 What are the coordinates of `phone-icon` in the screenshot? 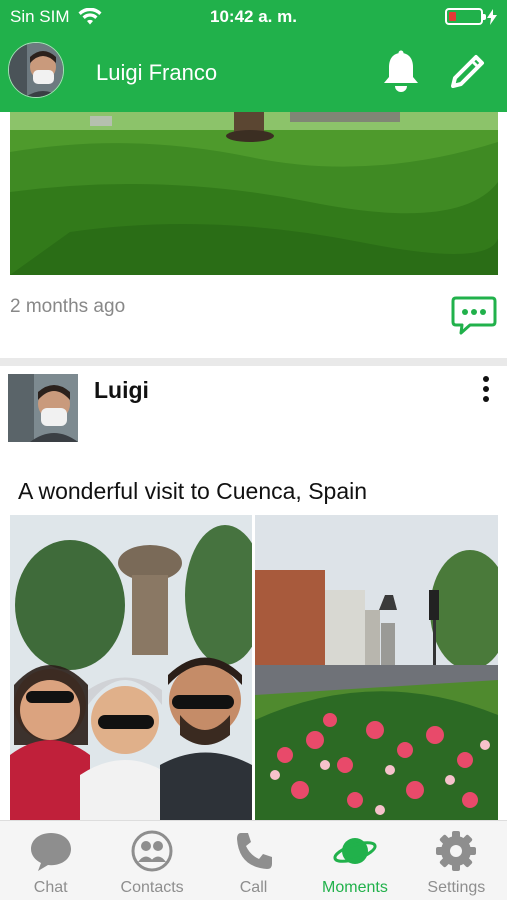 It's located at (254, 851).